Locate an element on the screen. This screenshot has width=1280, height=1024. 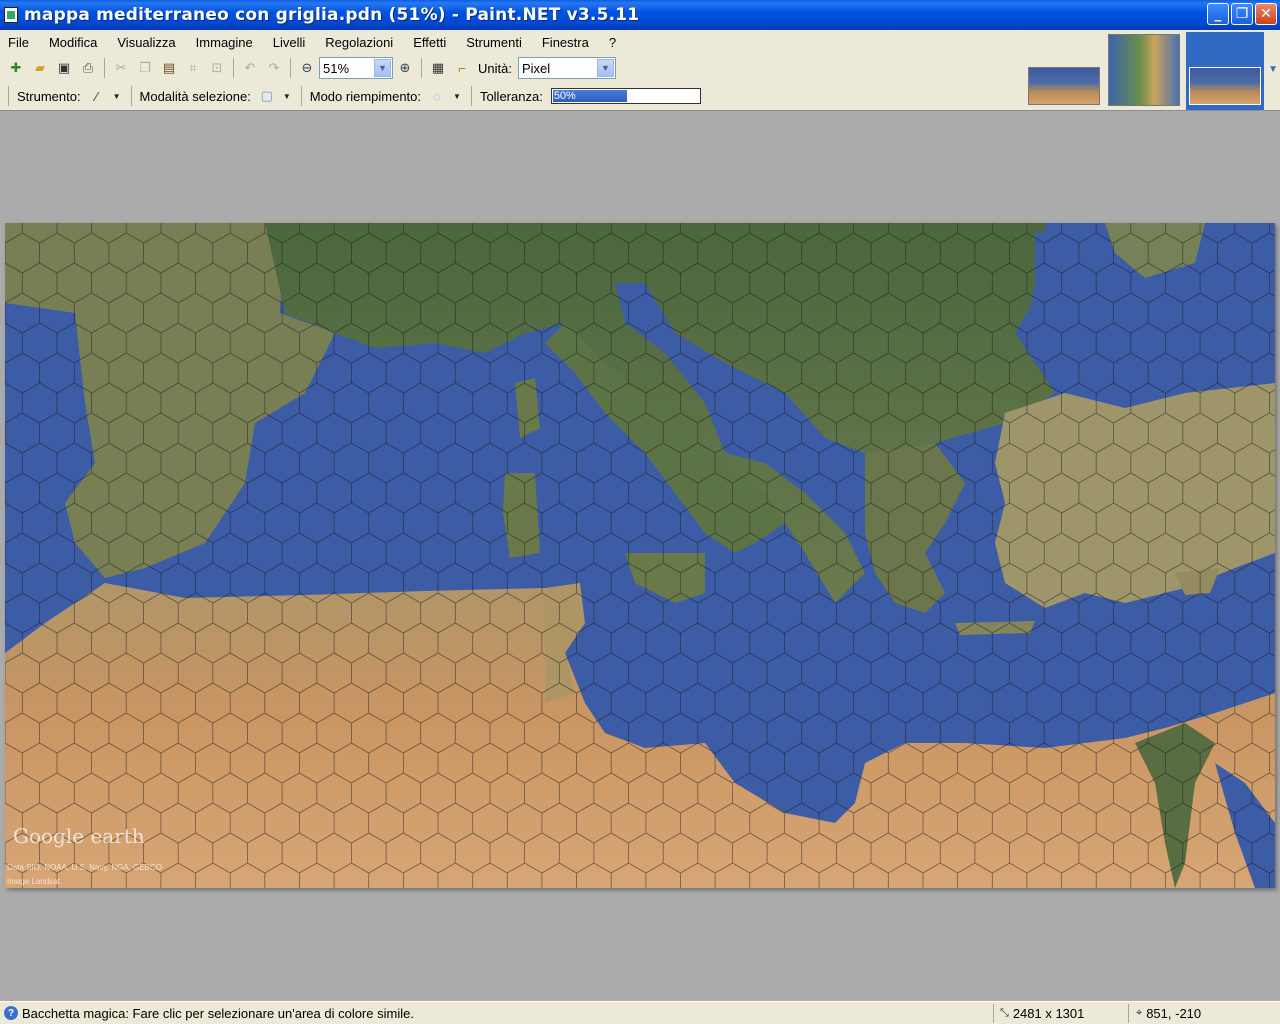
menu-regolazioni: Regolazioni is located at coordinates (359, 42).